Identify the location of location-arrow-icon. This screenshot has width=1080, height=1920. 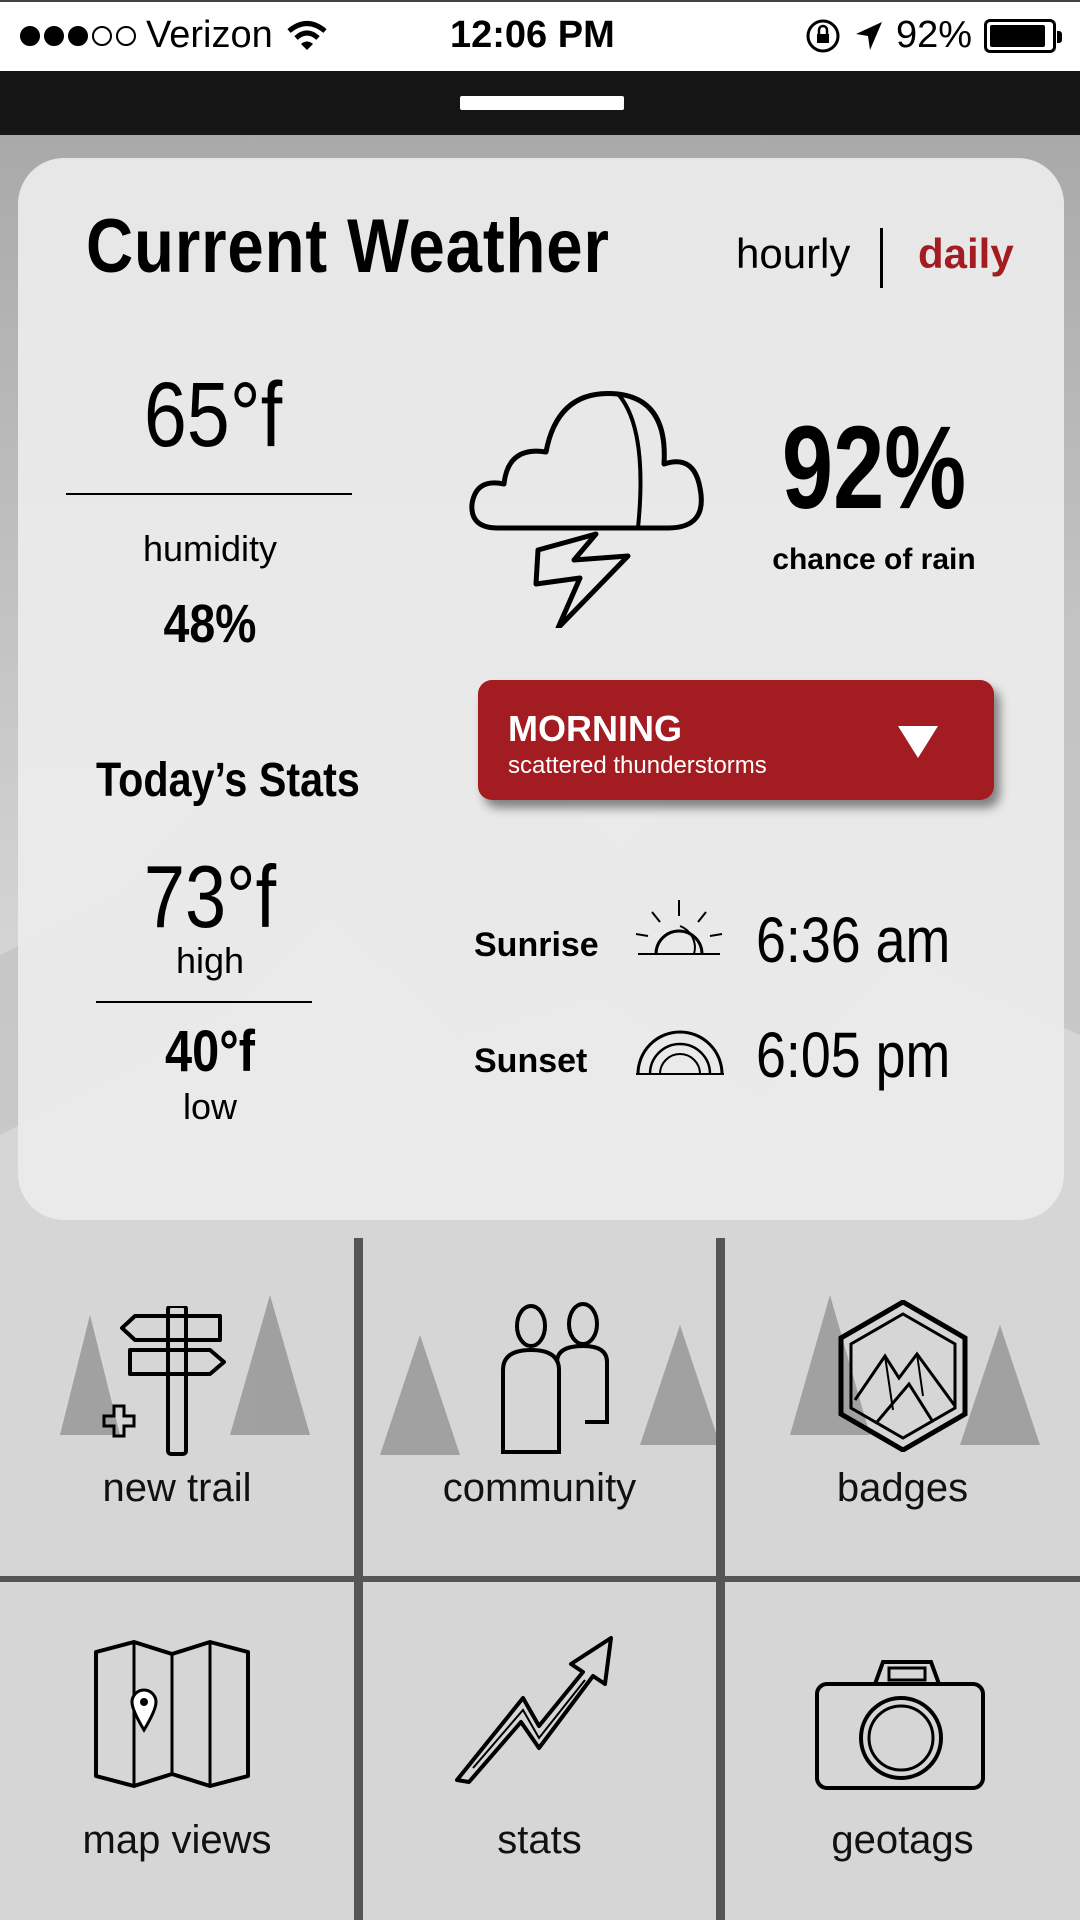
(868, 35).